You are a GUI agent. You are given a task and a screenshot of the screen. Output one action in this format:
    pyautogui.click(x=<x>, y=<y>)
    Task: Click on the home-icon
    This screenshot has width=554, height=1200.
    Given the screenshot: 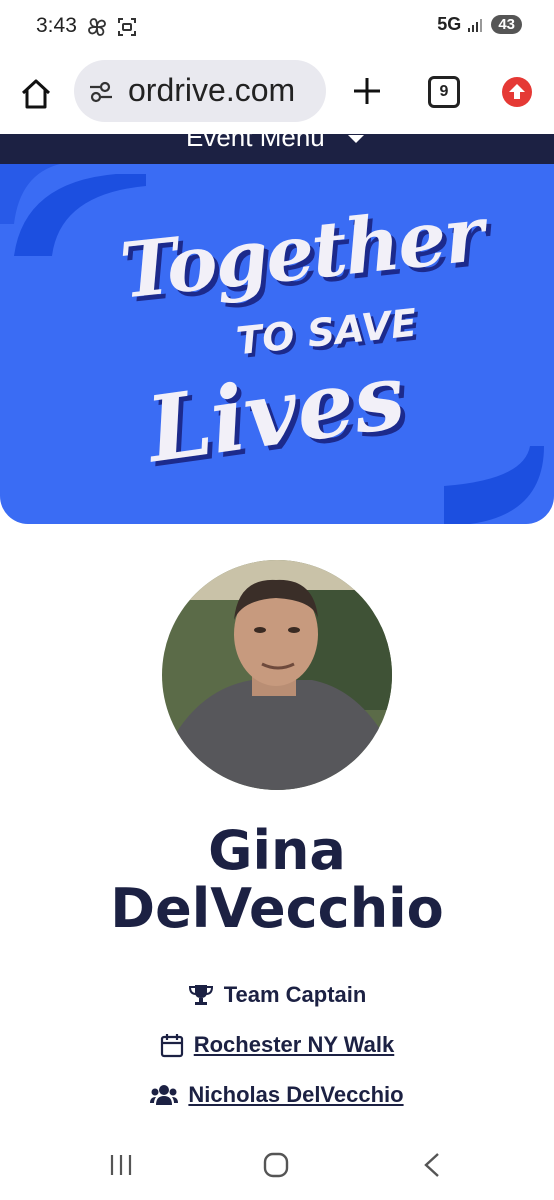 What is the action you would take?
    pyautogui.click(x=36, y=94)
    